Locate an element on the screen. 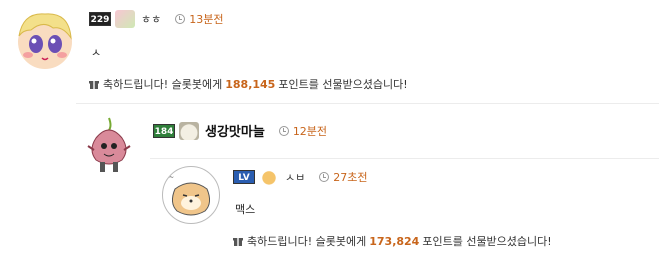  gift-points: 188,145 is located at coordinates (250, 84).